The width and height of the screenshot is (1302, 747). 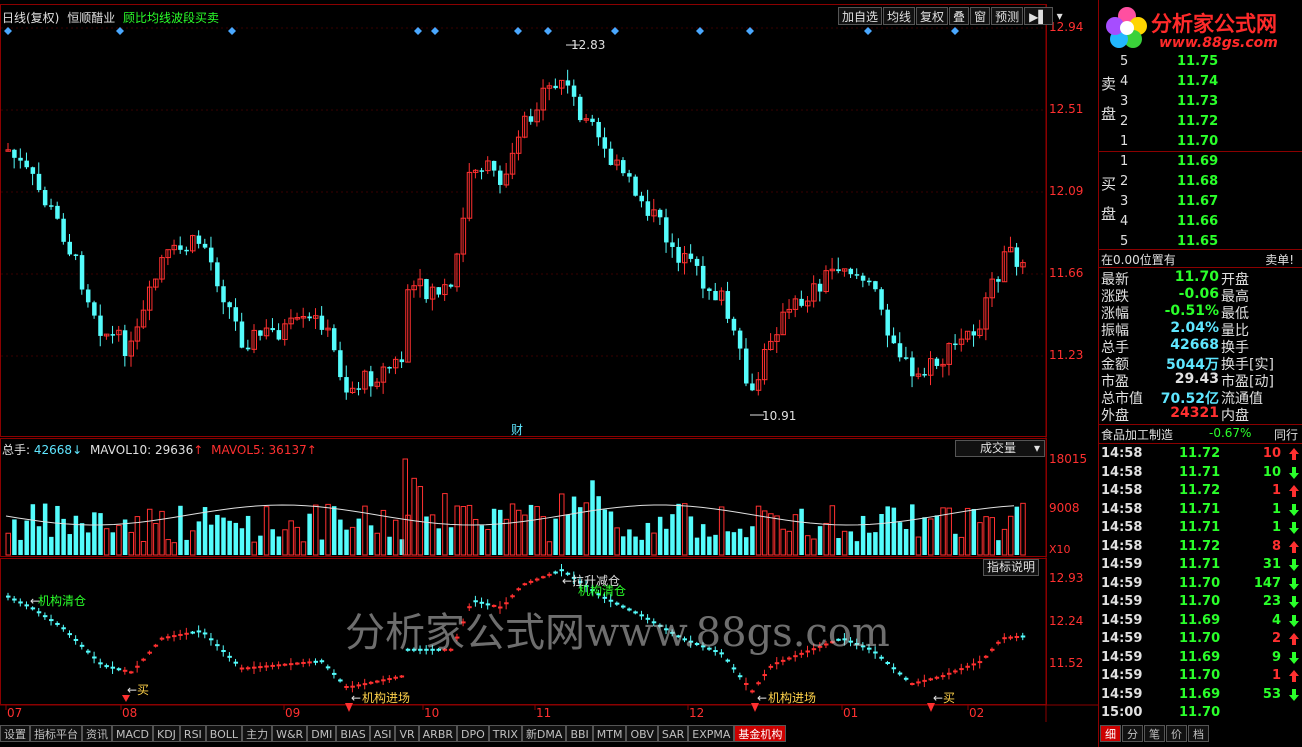 I want to click on buy-row: 4 11.66, so click(x=1209, y=222).